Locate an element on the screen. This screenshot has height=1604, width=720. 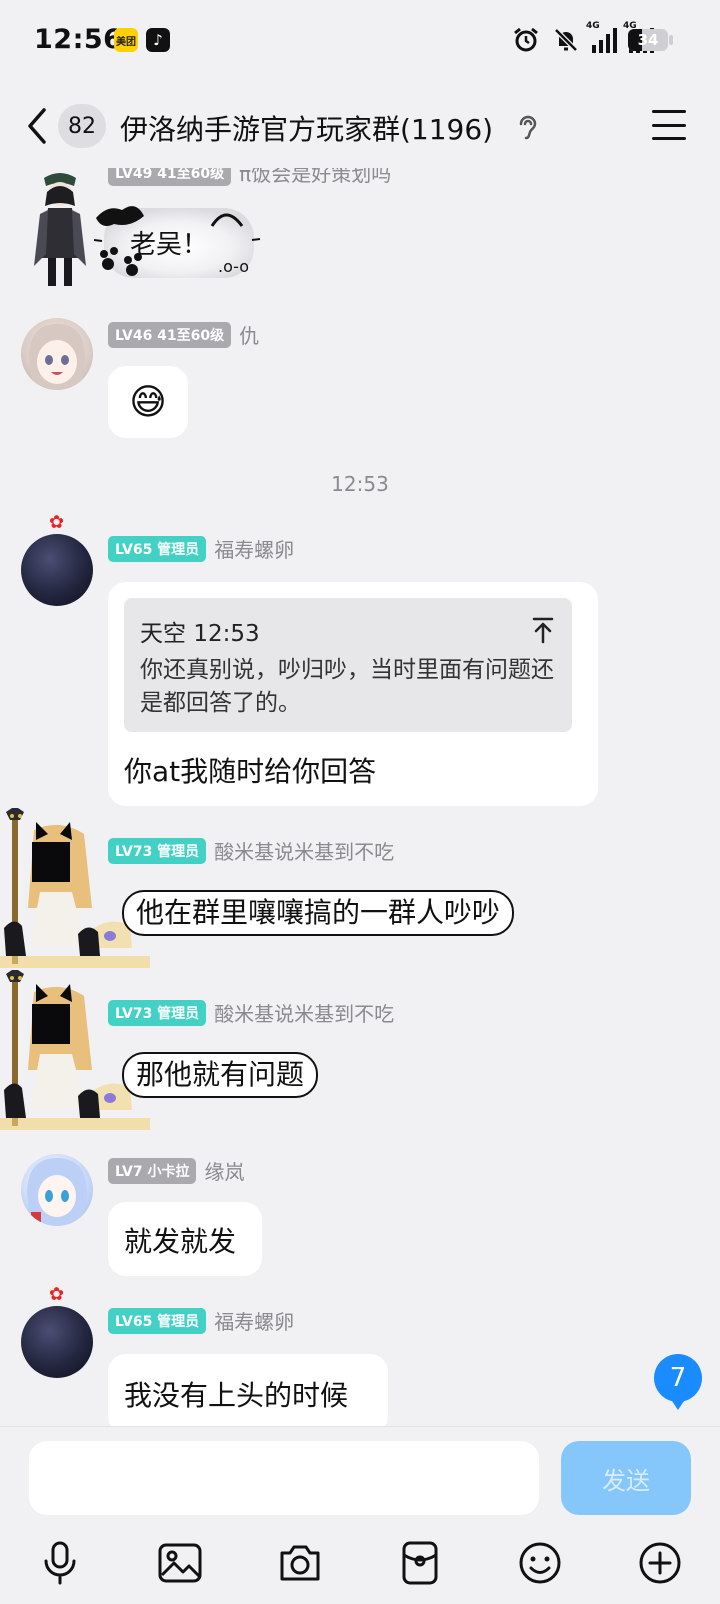
message-meta: LV46 41至60级 仇 is located at coordinates (183, 334).